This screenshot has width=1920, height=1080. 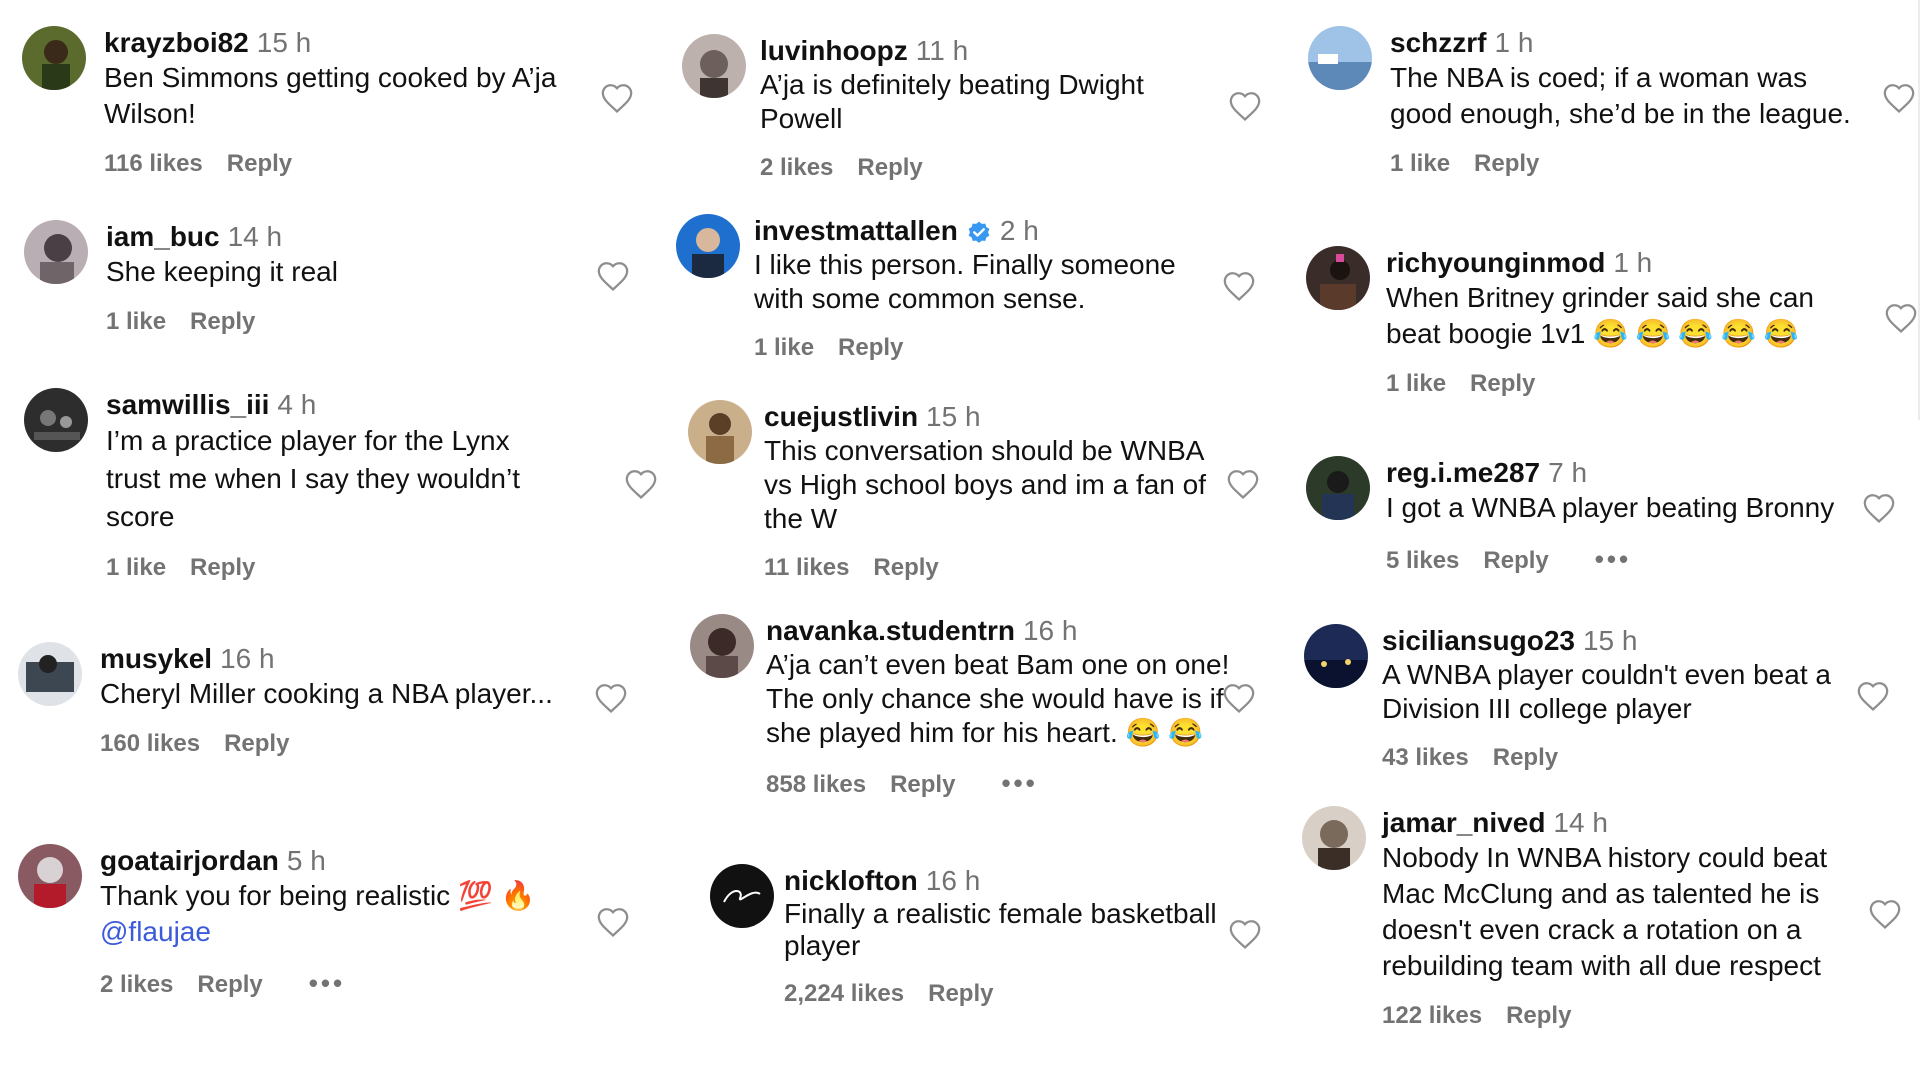 I want to click on username: schzzrf, so click(x=1438, y=42).